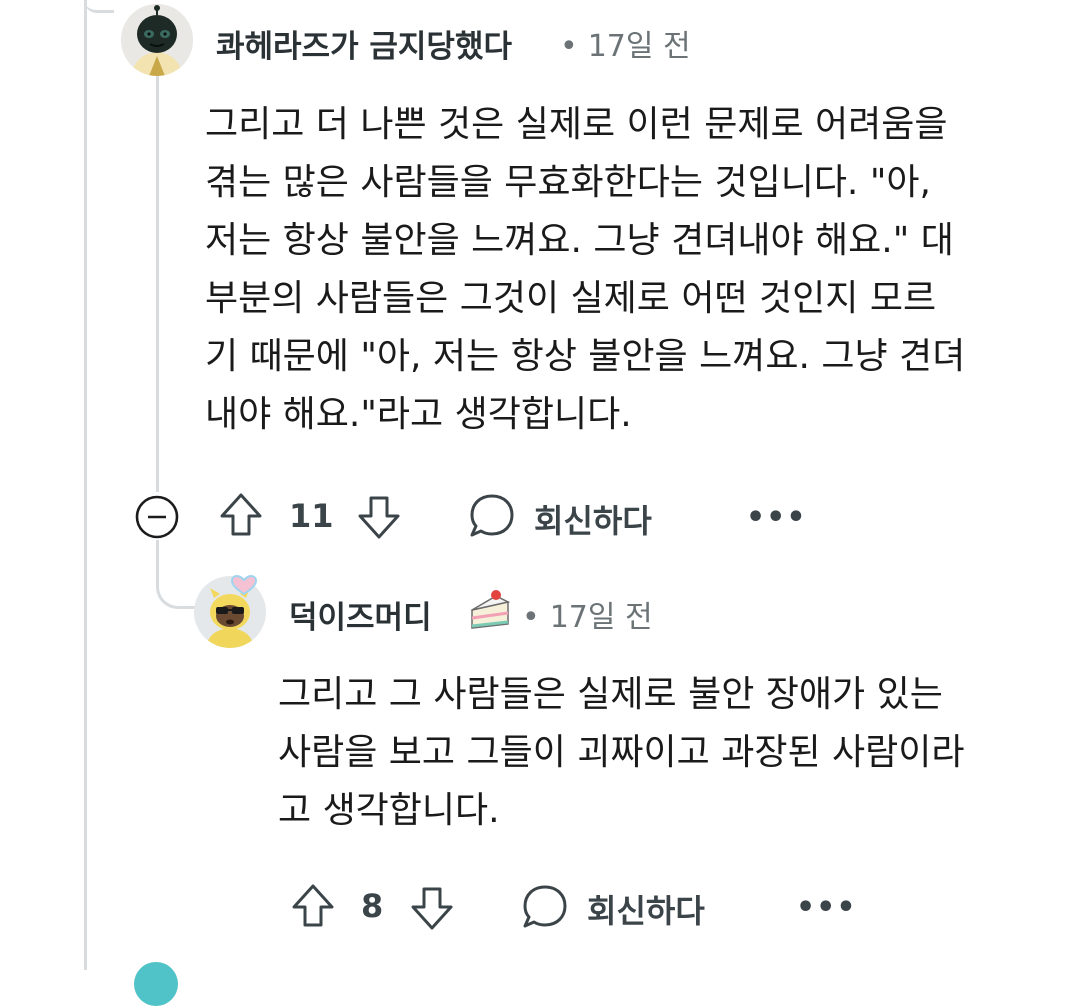 This screenshot has width=1080, height=1006. I want to click on heart-badge-icon, so click(244, 585).